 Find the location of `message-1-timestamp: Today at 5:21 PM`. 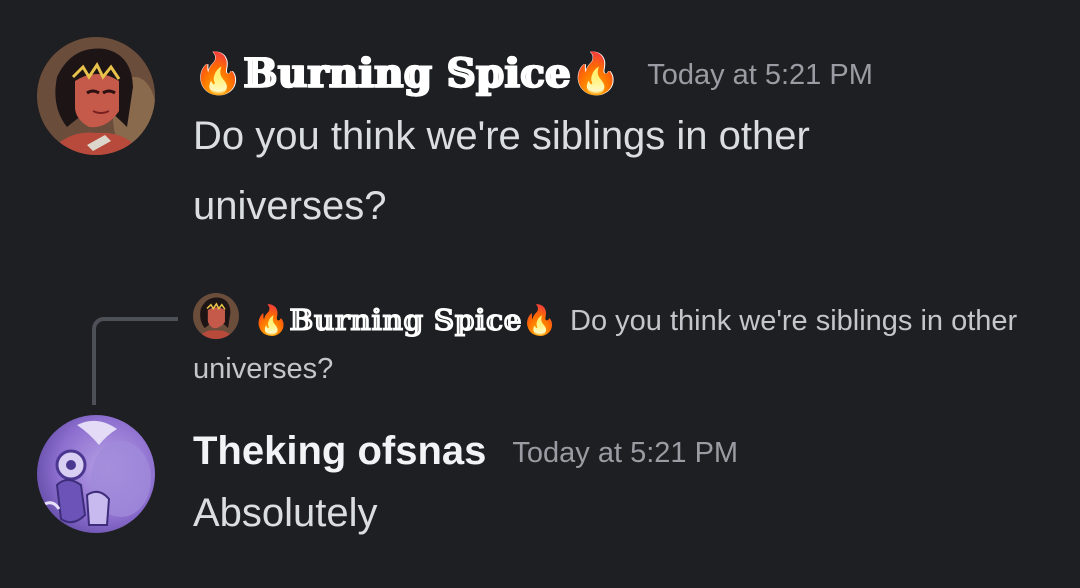

message-1-timestamp: Today at 5:21 PM is located at coordinates (760, 75).